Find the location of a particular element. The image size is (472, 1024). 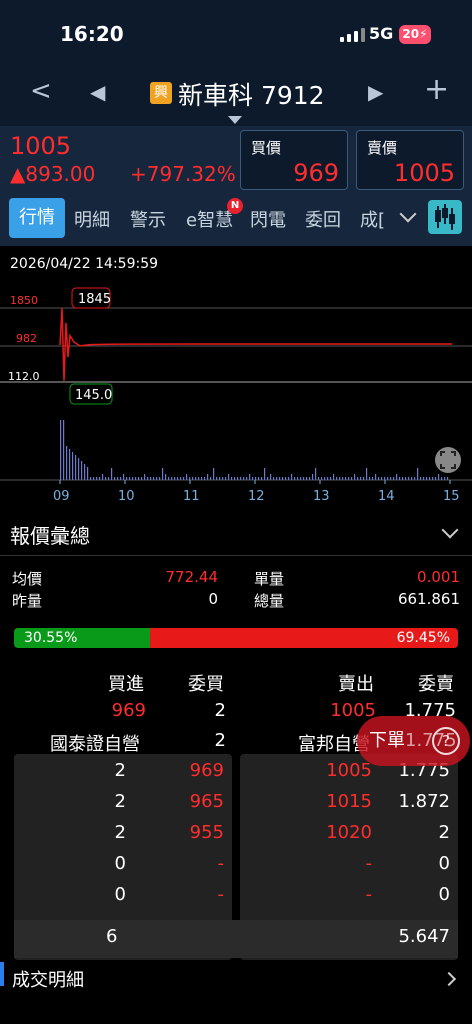

next-stock-button: ▶ is located at coordinates (375, 92).